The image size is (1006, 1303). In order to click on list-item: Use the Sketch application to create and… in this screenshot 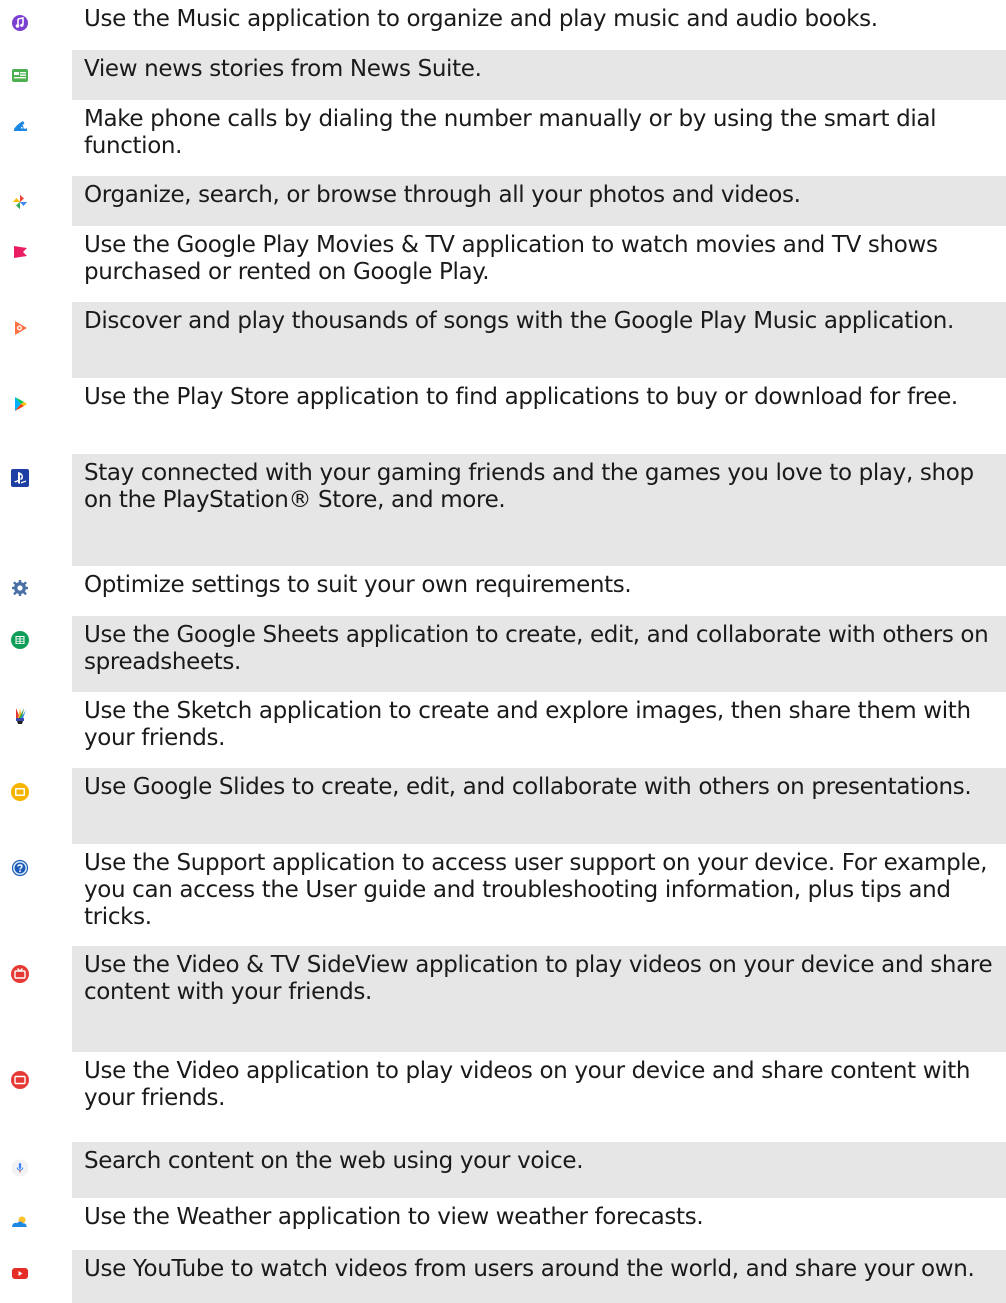, I will do `click(503, 730)`.